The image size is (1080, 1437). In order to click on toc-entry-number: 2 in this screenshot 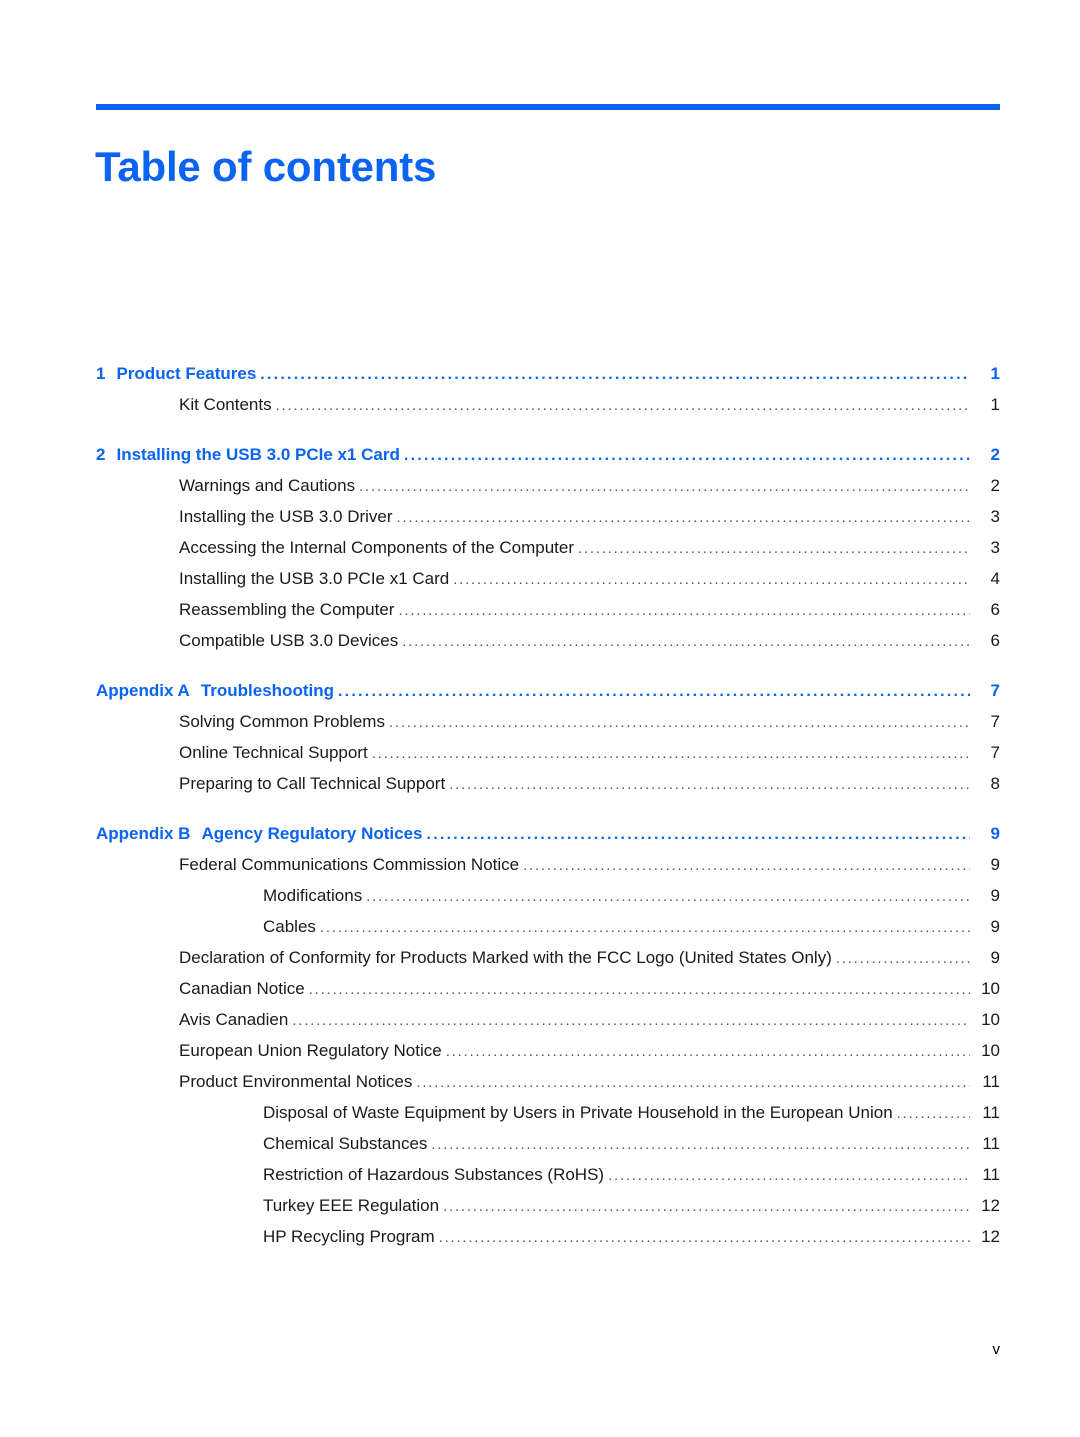, I will do `click(101, 454)`.